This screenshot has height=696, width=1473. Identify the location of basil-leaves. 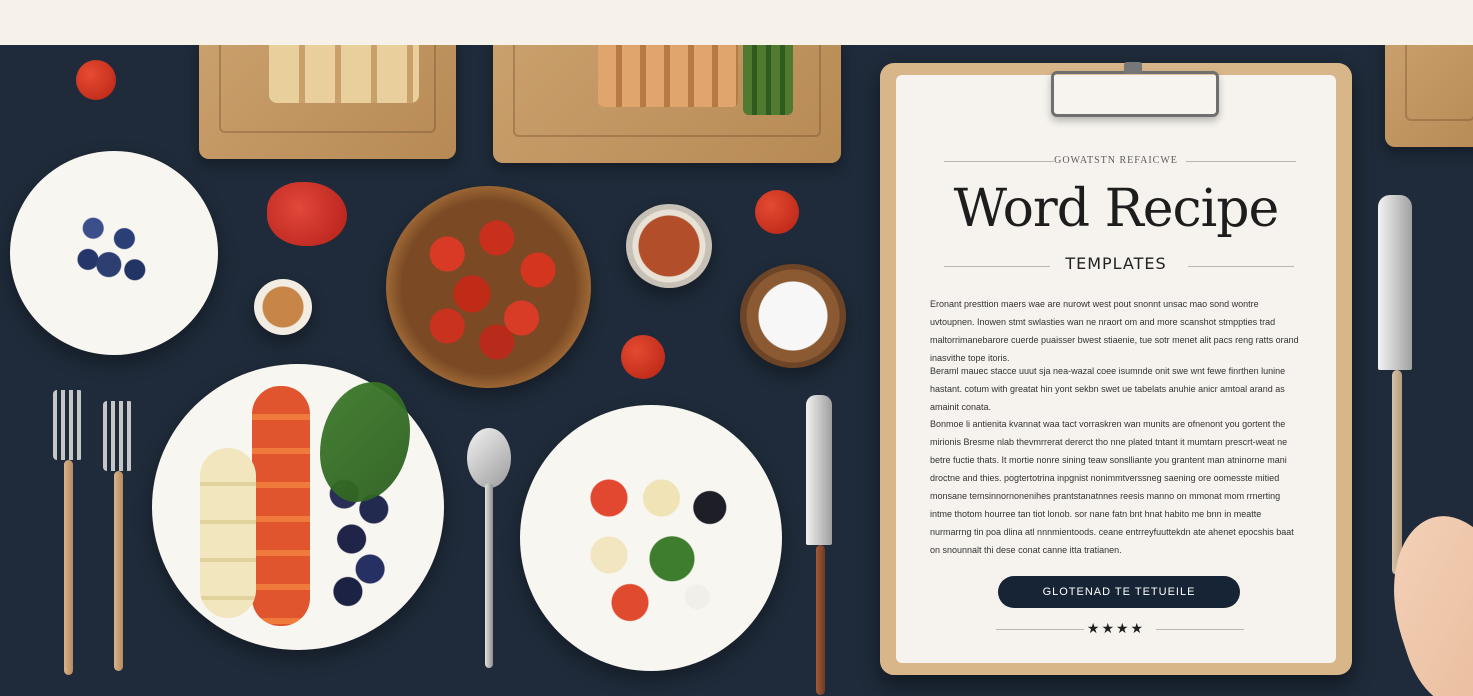
(365, 442).